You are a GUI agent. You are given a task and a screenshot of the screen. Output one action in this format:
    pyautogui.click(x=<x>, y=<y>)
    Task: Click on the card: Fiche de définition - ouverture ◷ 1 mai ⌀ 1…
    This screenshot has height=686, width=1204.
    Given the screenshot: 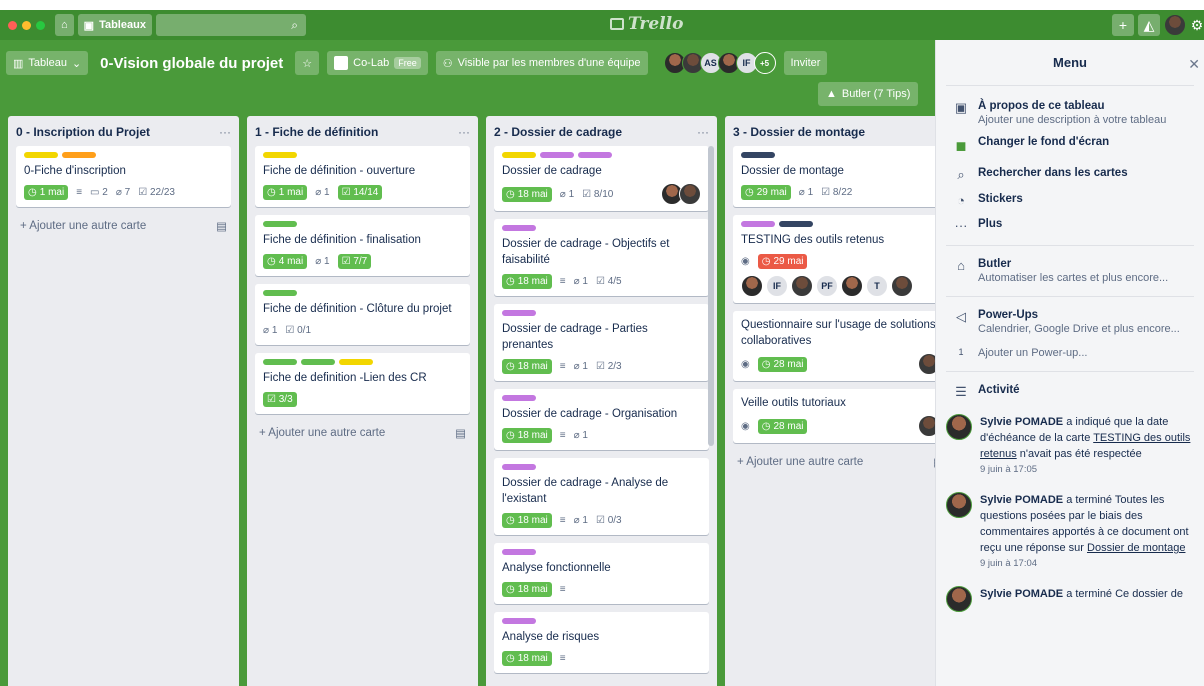 What is the action you would take?
    pyautogui.click(x=362, y=176)
    